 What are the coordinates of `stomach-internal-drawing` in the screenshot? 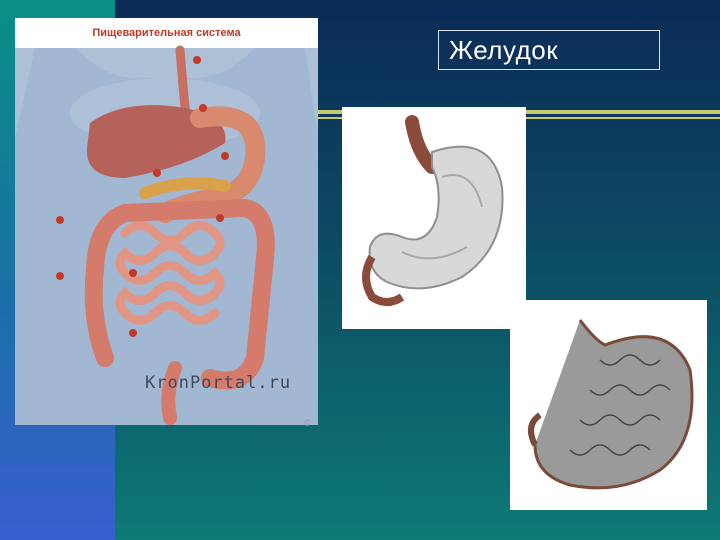 It's located at (611, 404).